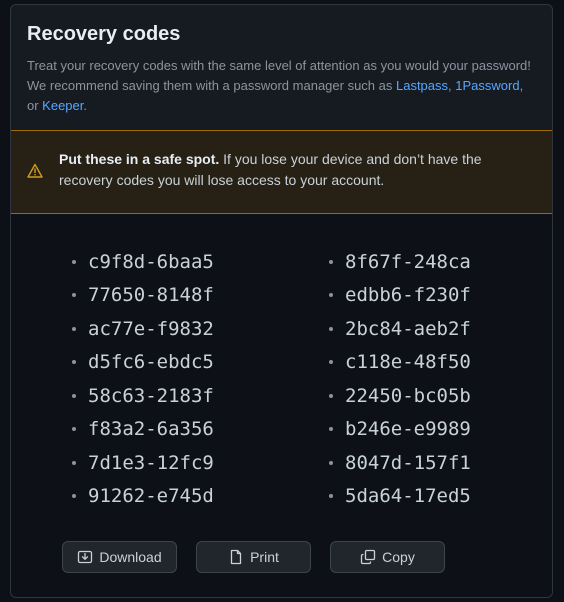 The image size is (564, 602). What do you see at coordinates (151, 261) in the screenshot?
I see `code-text: c9f8d-6baa5` at bounding box center [151, 261].